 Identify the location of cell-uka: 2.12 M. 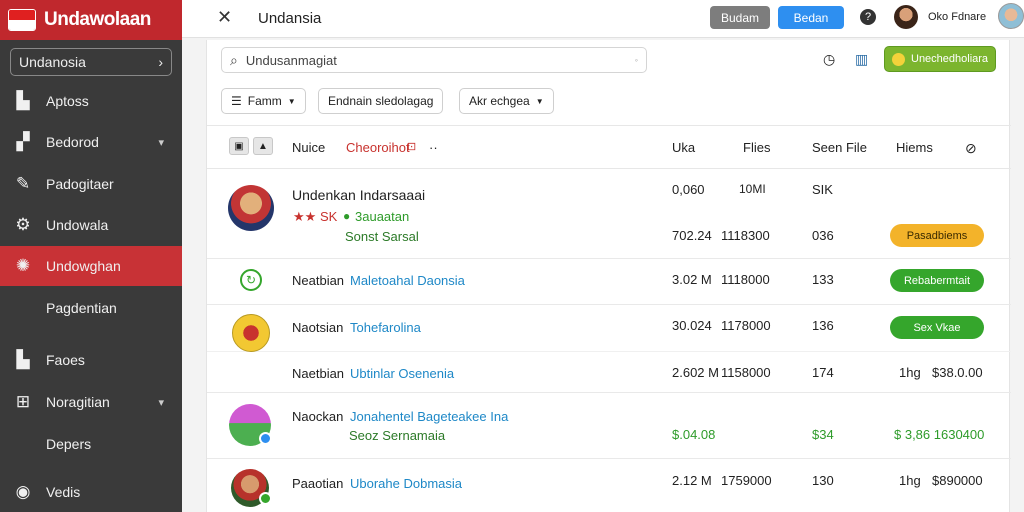
(692, 480).